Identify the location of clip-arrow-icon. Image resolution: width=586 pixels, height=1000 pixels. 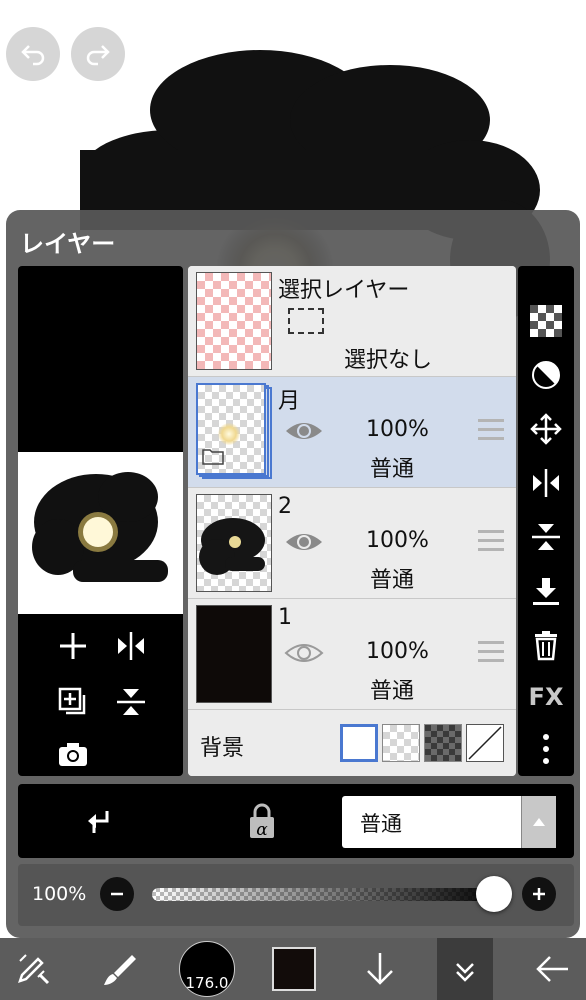
(98, 822).